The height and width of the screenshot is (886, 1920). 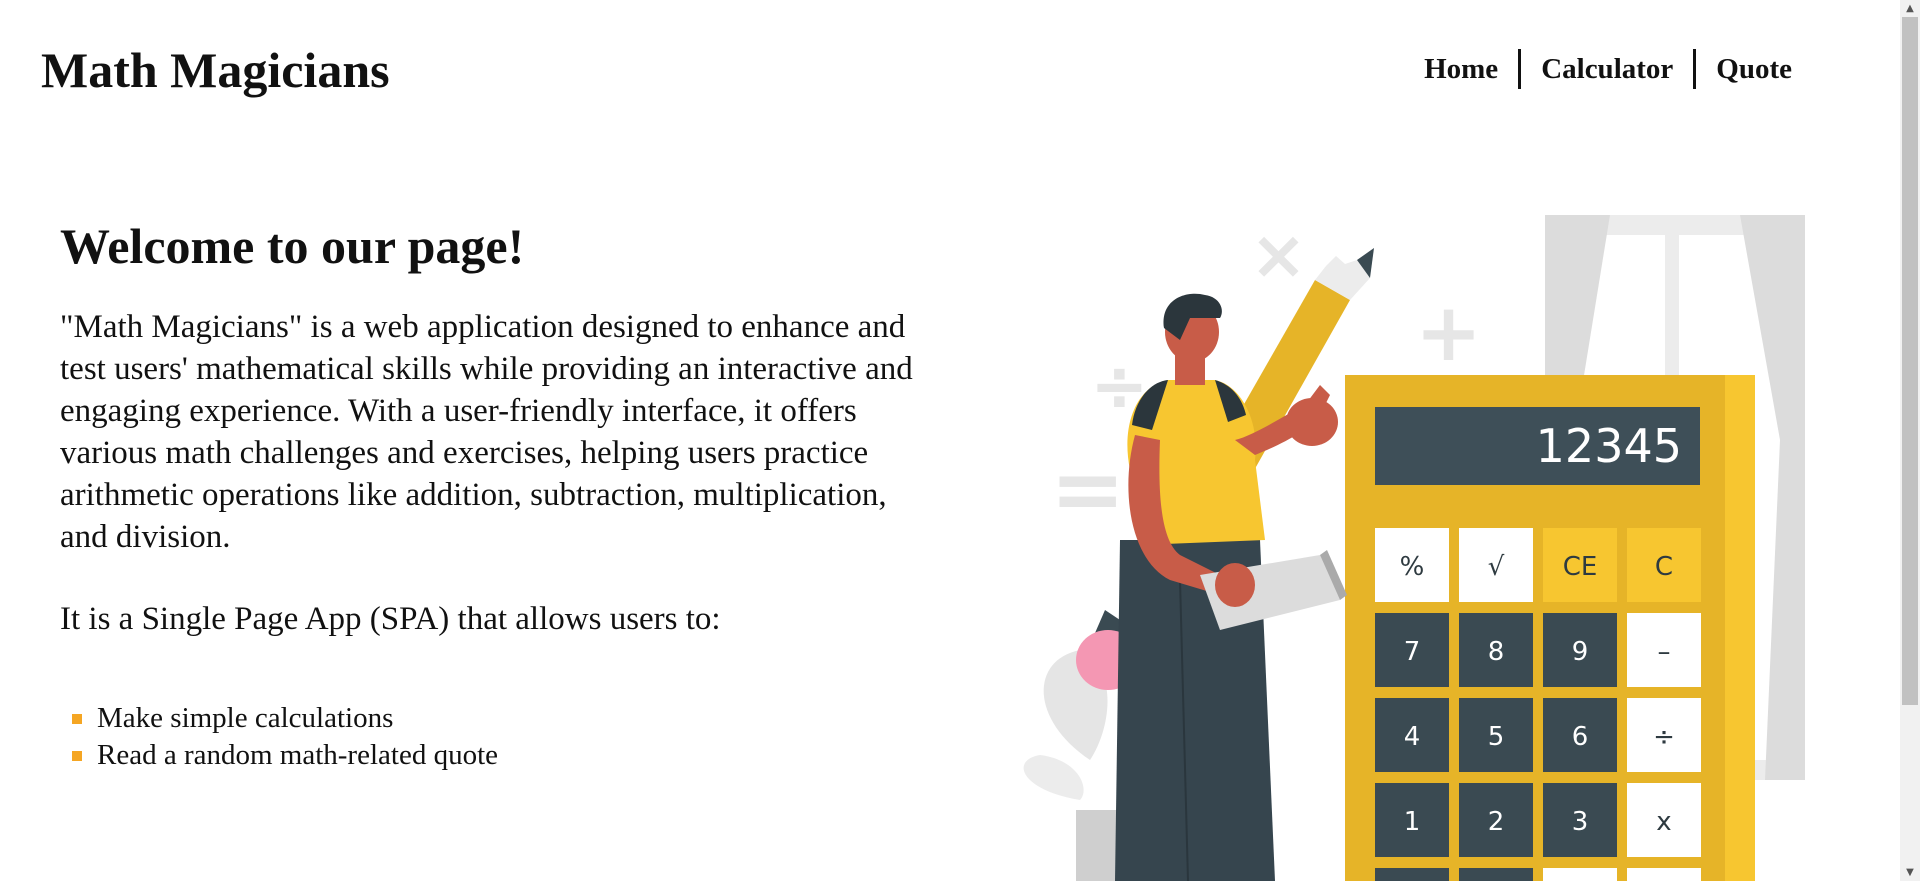 I want to click on site-logo: Math Magicians, so click(x=215, y=70).